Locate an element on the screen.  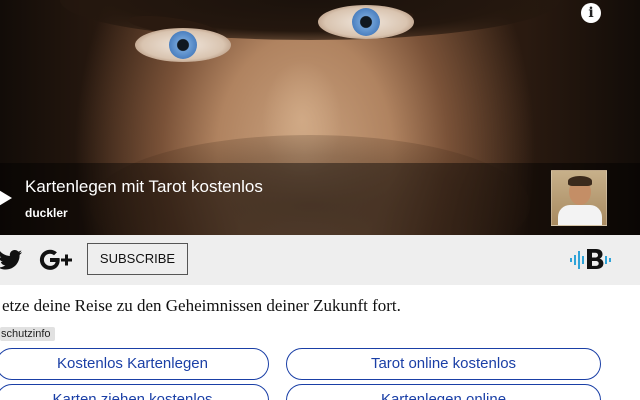
privacy-info-tag: schutzinfo is located at coordinates (27, 334).